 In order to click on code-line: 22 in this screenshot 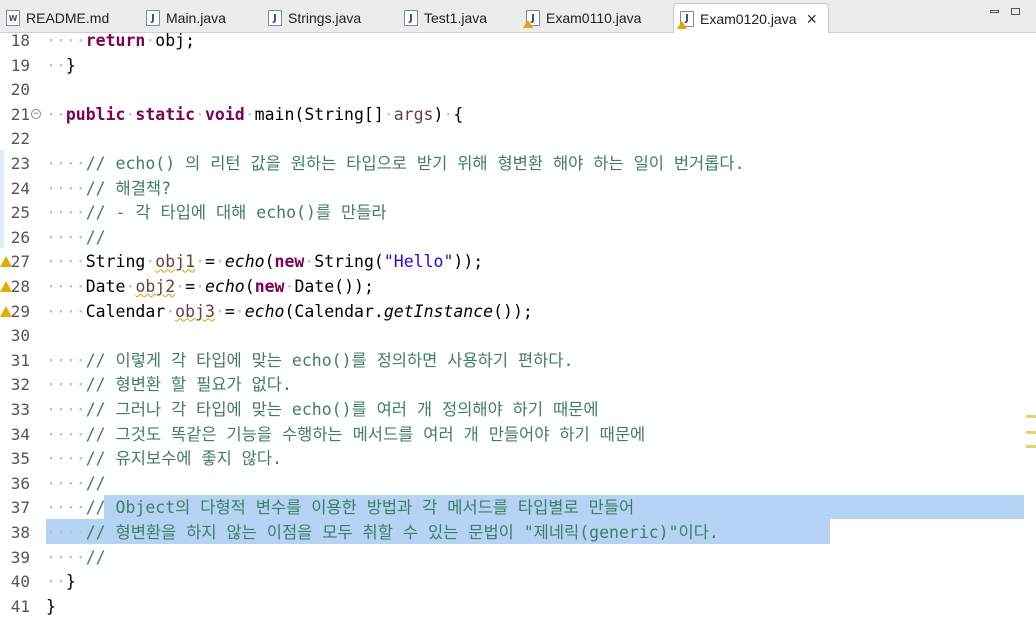, I will do `click(518, 139)`.